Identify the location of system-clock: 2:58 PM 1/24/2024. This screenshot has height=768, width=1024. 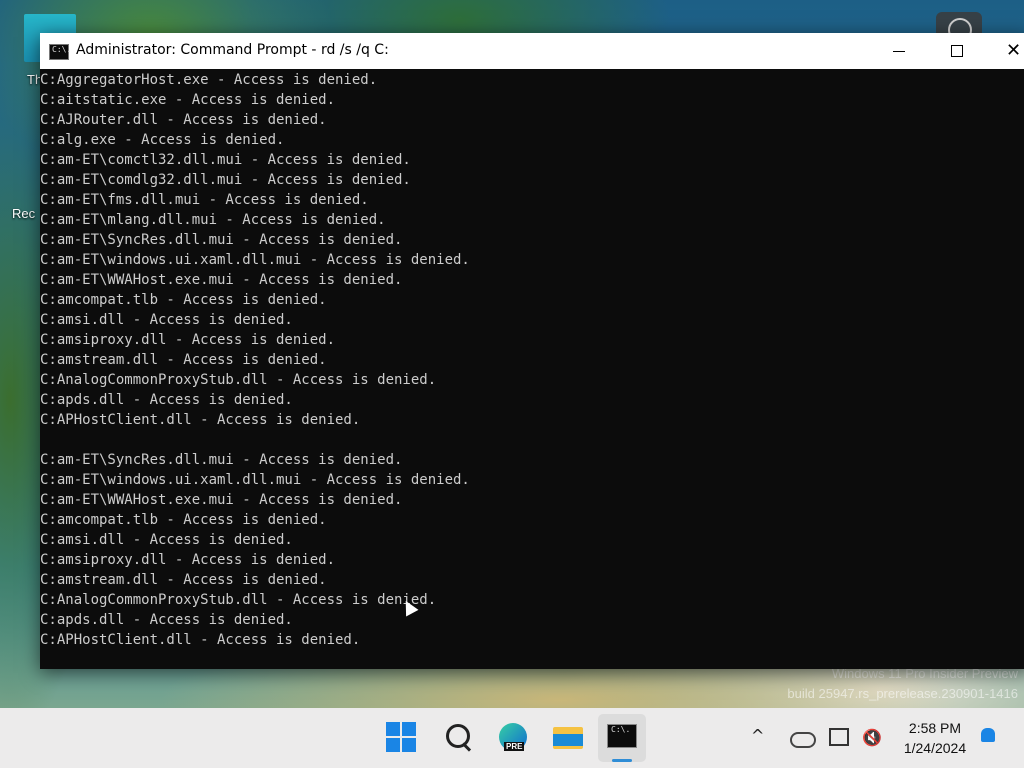
(935, 738).